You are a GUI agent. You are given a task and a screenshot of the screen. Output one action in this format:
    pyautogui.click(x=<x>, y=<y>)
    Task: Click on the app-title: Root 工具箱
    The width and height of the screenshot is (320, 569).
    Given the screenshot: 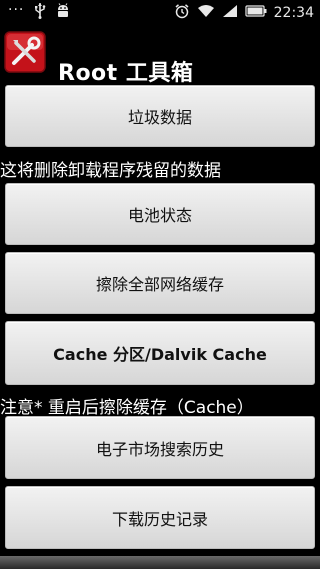 What is the action you would take?
    pyautogui.click(x=126, y=73)
    